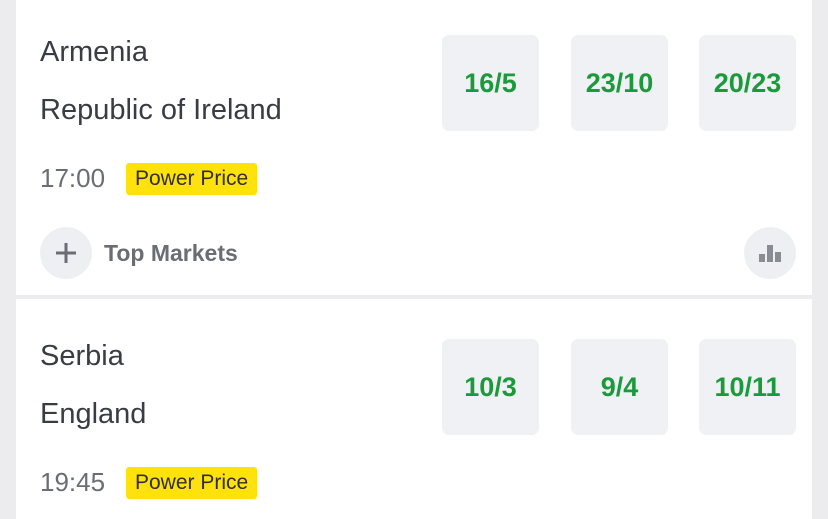 The width and height of the screenshot is (828, 519). What do you see at coordinates (93, 414) in the screenshot?
I see `away-team-name: England` at bounding box center [93, 414].